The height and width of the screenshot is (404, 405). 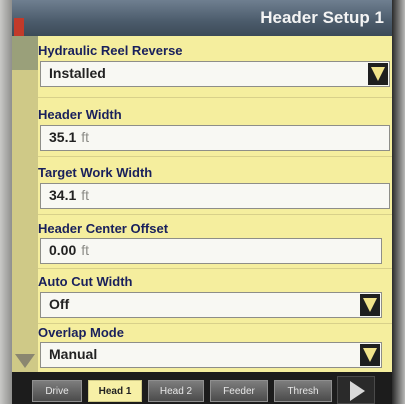 What do you see at coordinates (303, 391) in the screenshot?
I see `tab-thresh: Thresh` at bounding box center [303, 391].